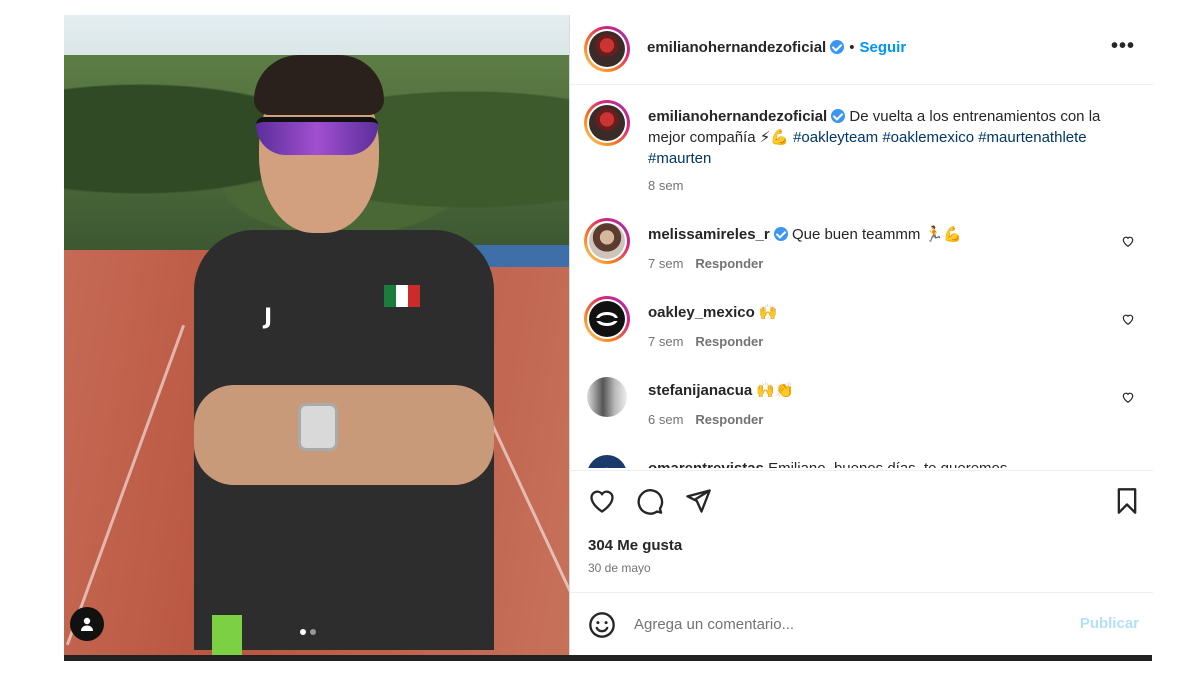 This screenshot has width=1200, height=675. I want to click on hashtag-link: #oakleyteam, so click(835, 137).